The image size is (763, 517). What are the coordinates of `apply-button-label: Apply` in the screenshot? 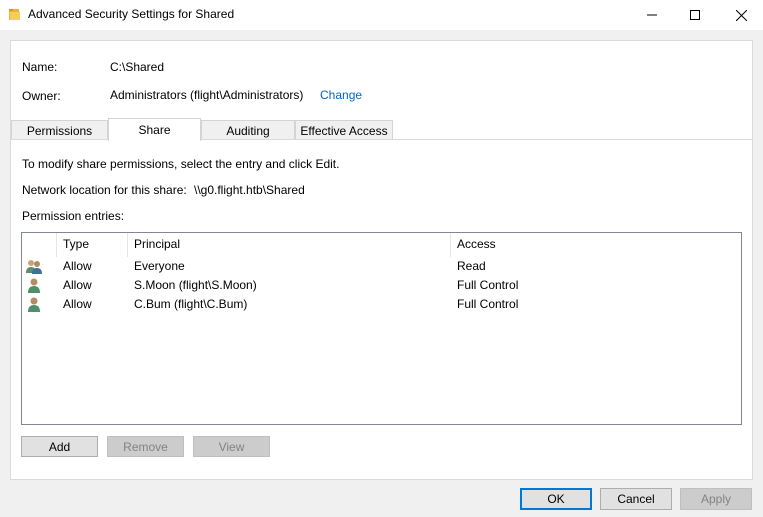 It's located at (716, 499).